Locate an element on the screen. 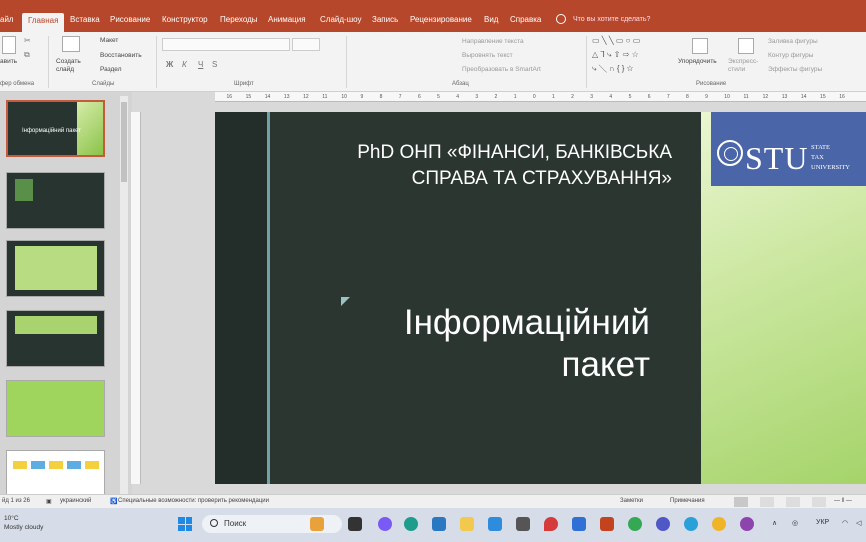  search-icon is located at coordinates (214, 523).